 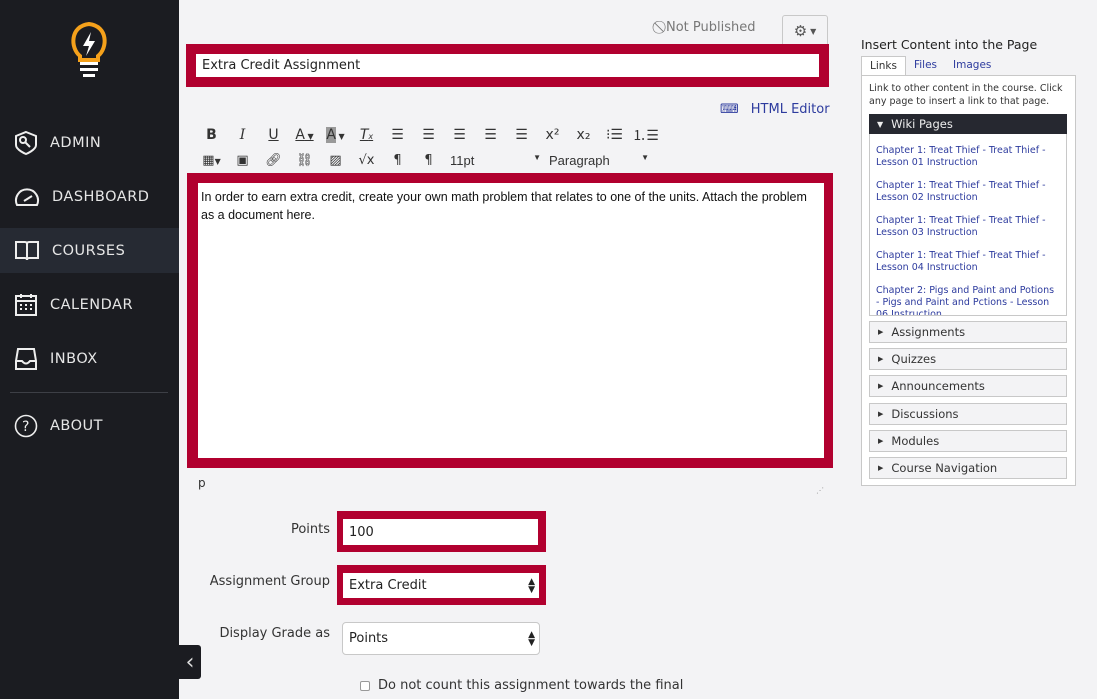 What do you see at coordinates (490, 135) in the screenshot?
I see `outdent-button: ☰` at bounding box center [490, 135].